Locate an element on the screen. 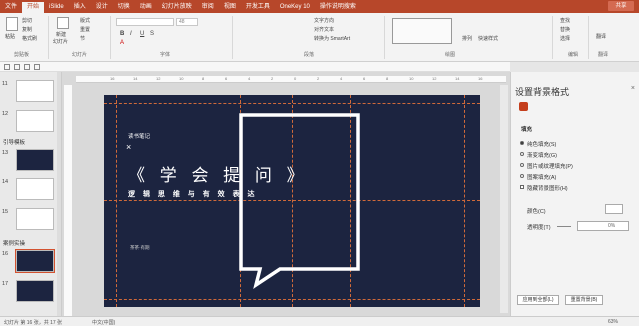 This screenshot has height=326, width=639. layout-button: 版式 is located at coordinates (85, 20).